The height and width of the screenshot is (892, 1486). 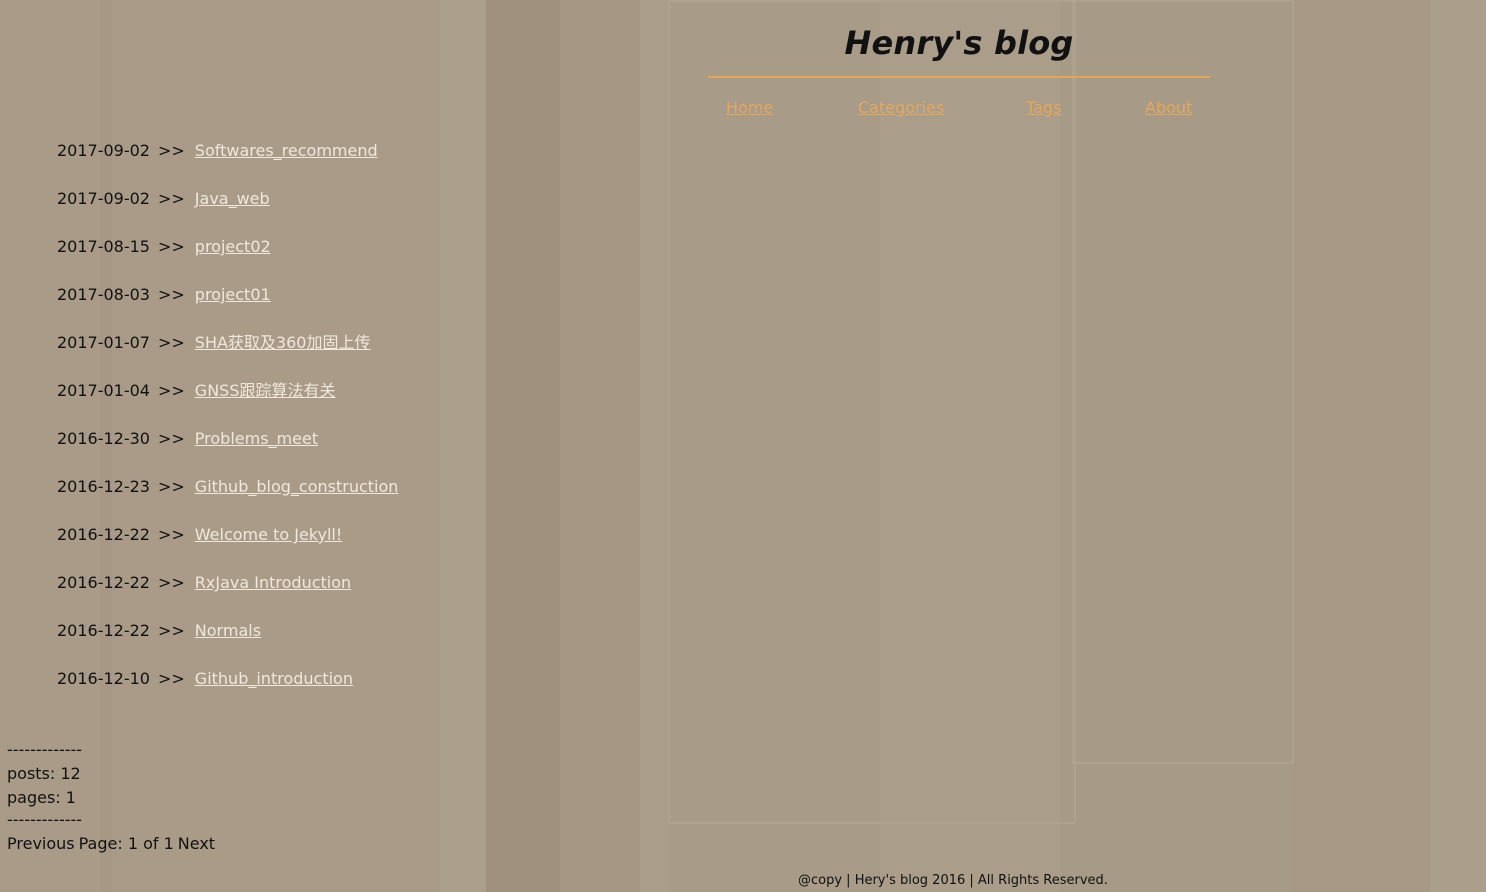 What do you see at coordinates (233, 294) in the screenshot?
I see `post-link: project01` at bounding box center [233, 294].